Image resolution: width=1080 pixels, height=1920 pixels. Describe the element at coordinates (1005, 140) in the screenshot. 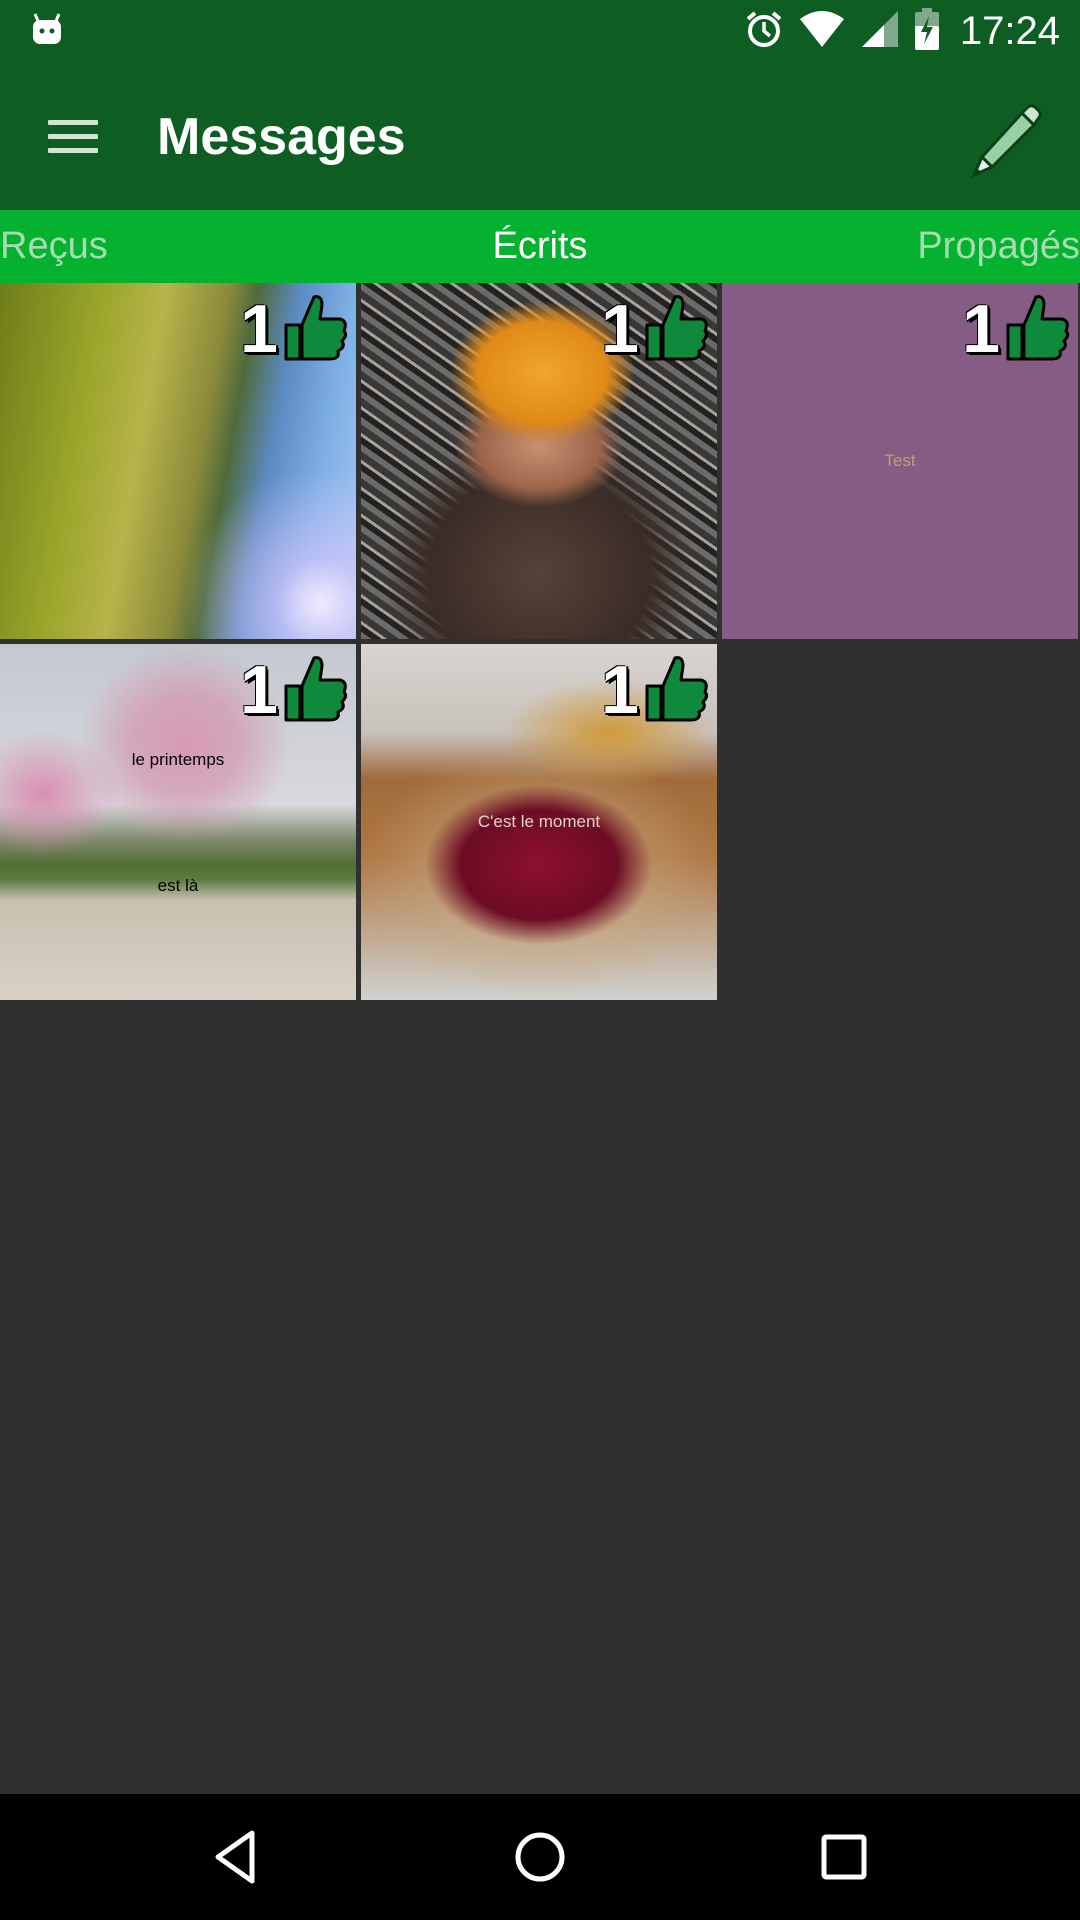

I see `pencil-icon` at that location.